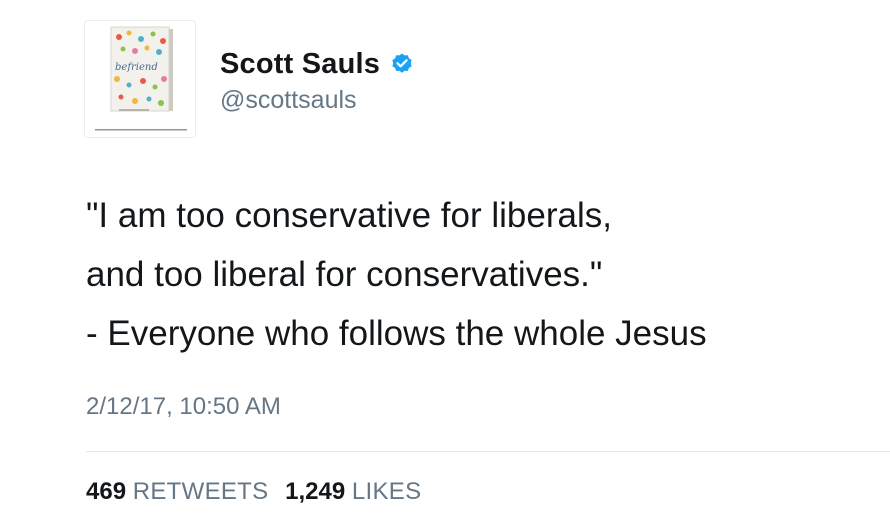 The image size is (890, 522). Describe the element at coordinates (488, 451) in the screenshot. I see `divider` at that location.